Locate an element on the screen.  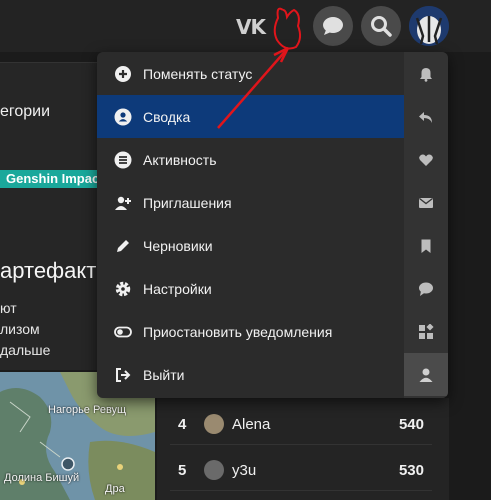
side-tab-bookmarks is located at coordinates (426, 245).